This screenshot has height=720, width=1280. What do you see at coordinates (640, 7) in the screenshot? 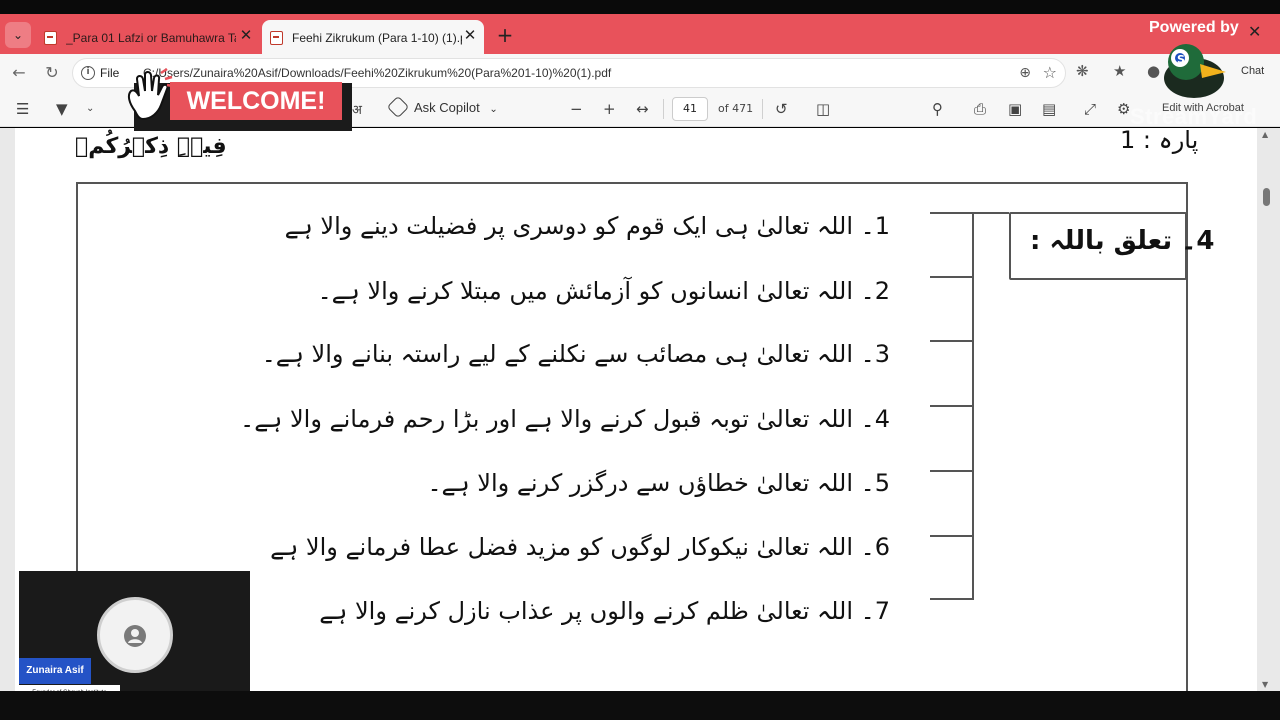
I see `top-strip` at bounding box center [640, 7].